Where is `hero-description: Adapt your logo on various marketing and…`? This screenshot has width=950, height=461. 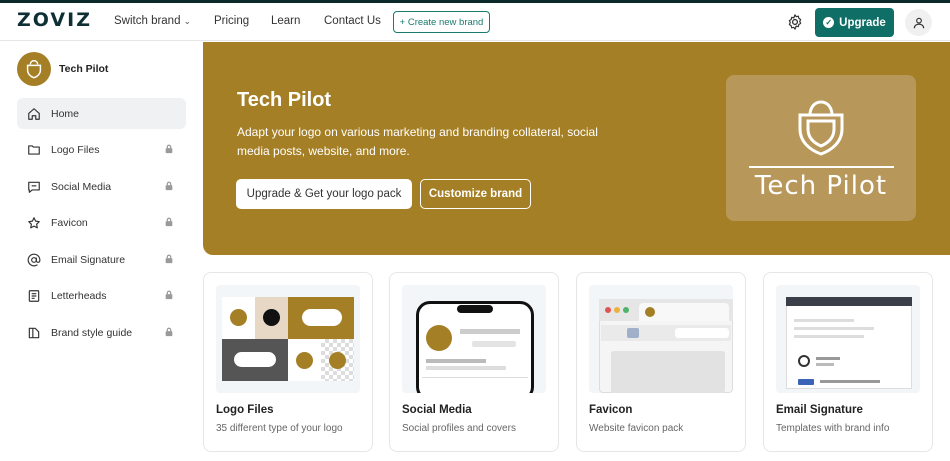 hero-description: Adapt your logo on various marketing and… is located at coordinates (417, 141).